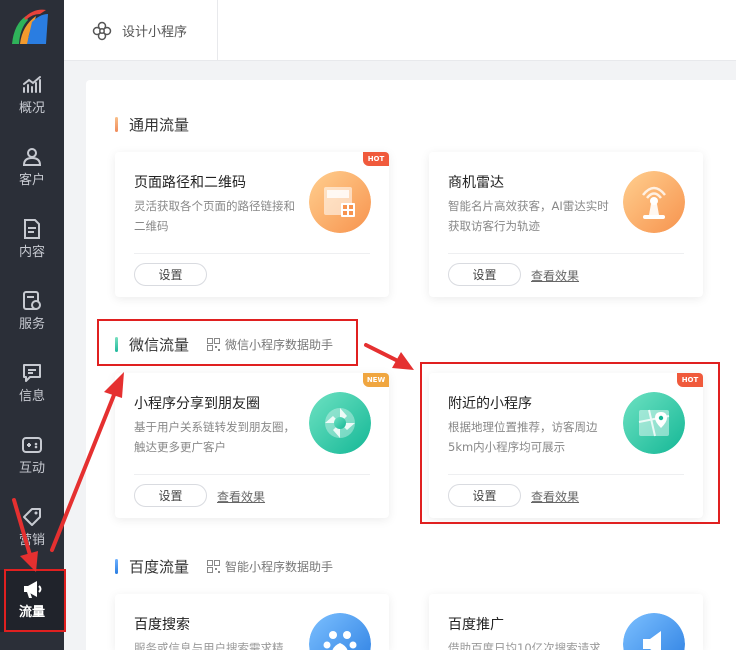 This screenshot has width=736, height=650. I want to click on sidebar: 概况 客户 内容 服务 信息 互动 营销 流量, so click(32, 325).